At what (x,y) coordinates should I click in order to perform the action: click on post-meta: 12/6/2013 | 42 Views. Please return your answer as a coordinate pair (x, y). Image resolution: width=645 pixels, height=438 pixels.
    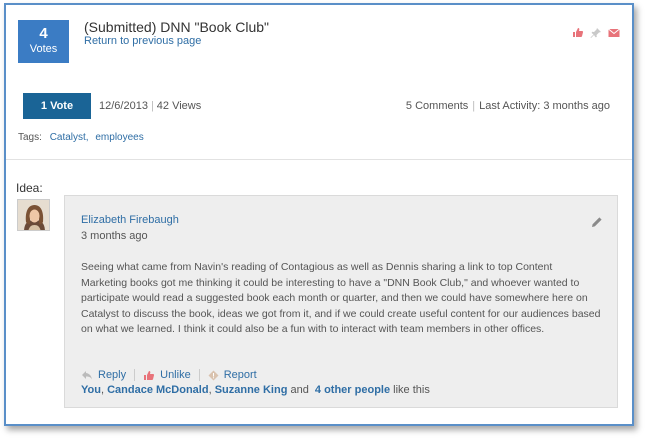
    Looking at the image, I should click on (150, 106).